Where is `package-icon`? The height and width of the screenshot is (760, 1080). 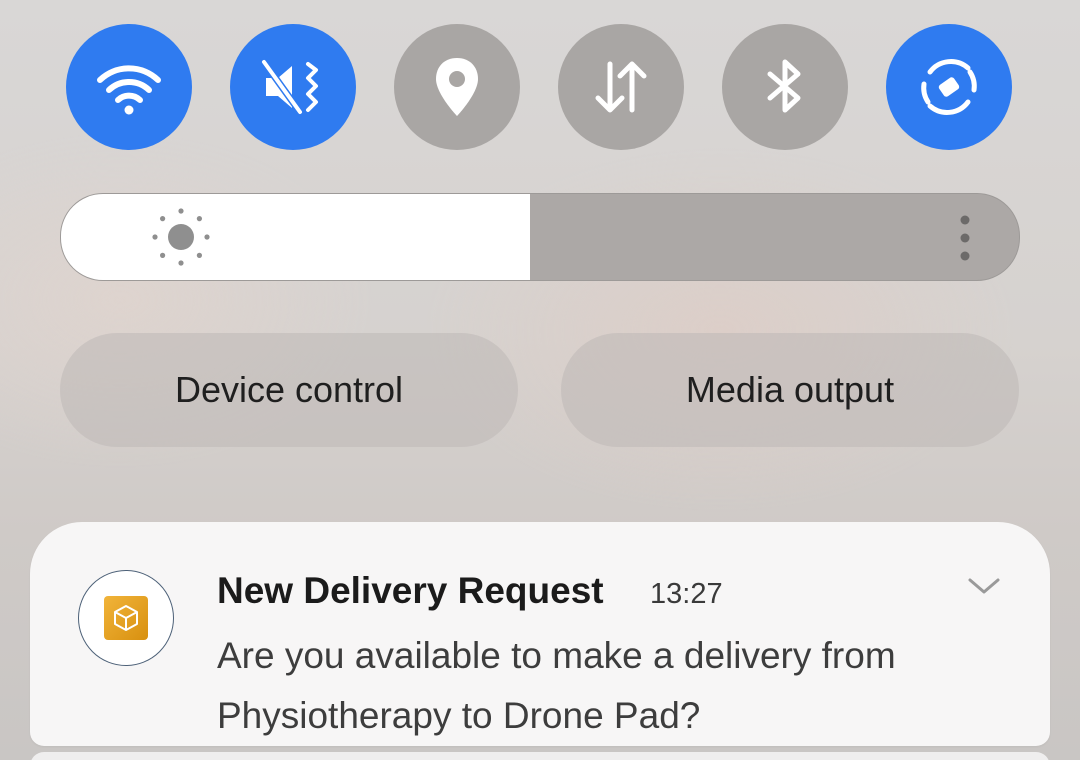 package-icon is located at coordinates (126, 618).